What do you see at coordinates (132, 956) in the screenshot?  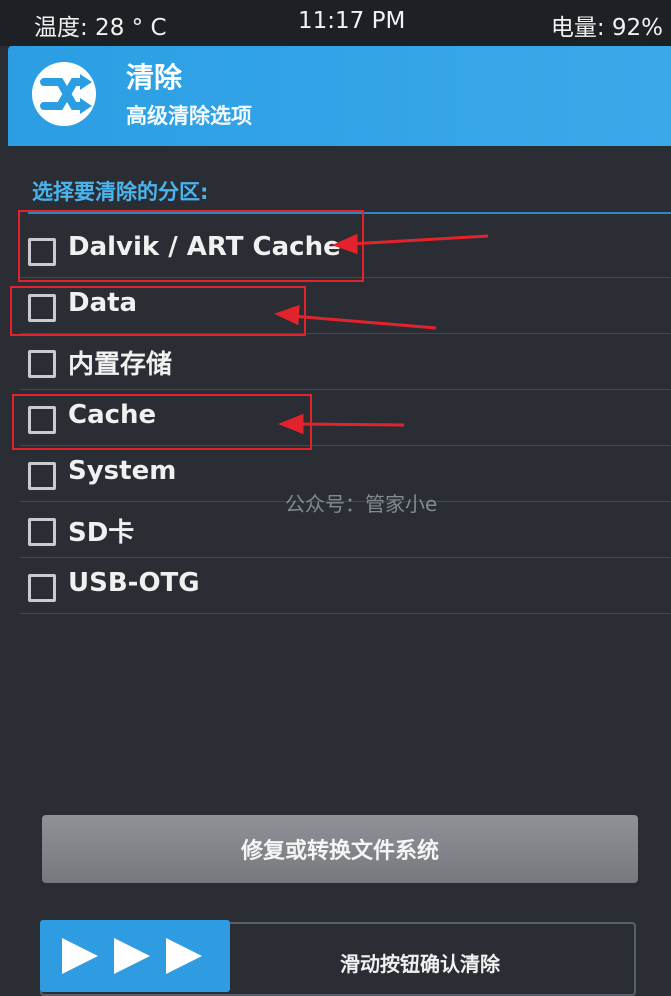 I see `triple-arrow-icon` at bounding box center [132, 956].